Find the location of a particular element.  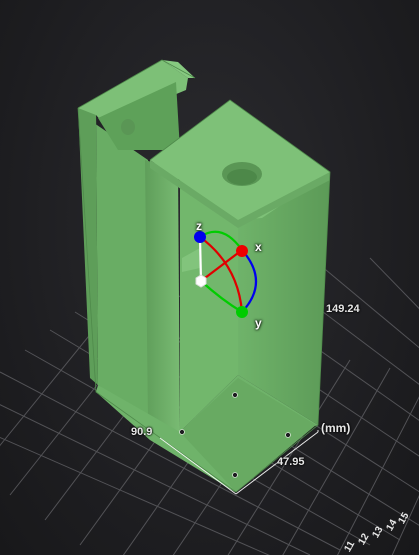

gizmo-label-y: y is located at coordinates (258, 323).